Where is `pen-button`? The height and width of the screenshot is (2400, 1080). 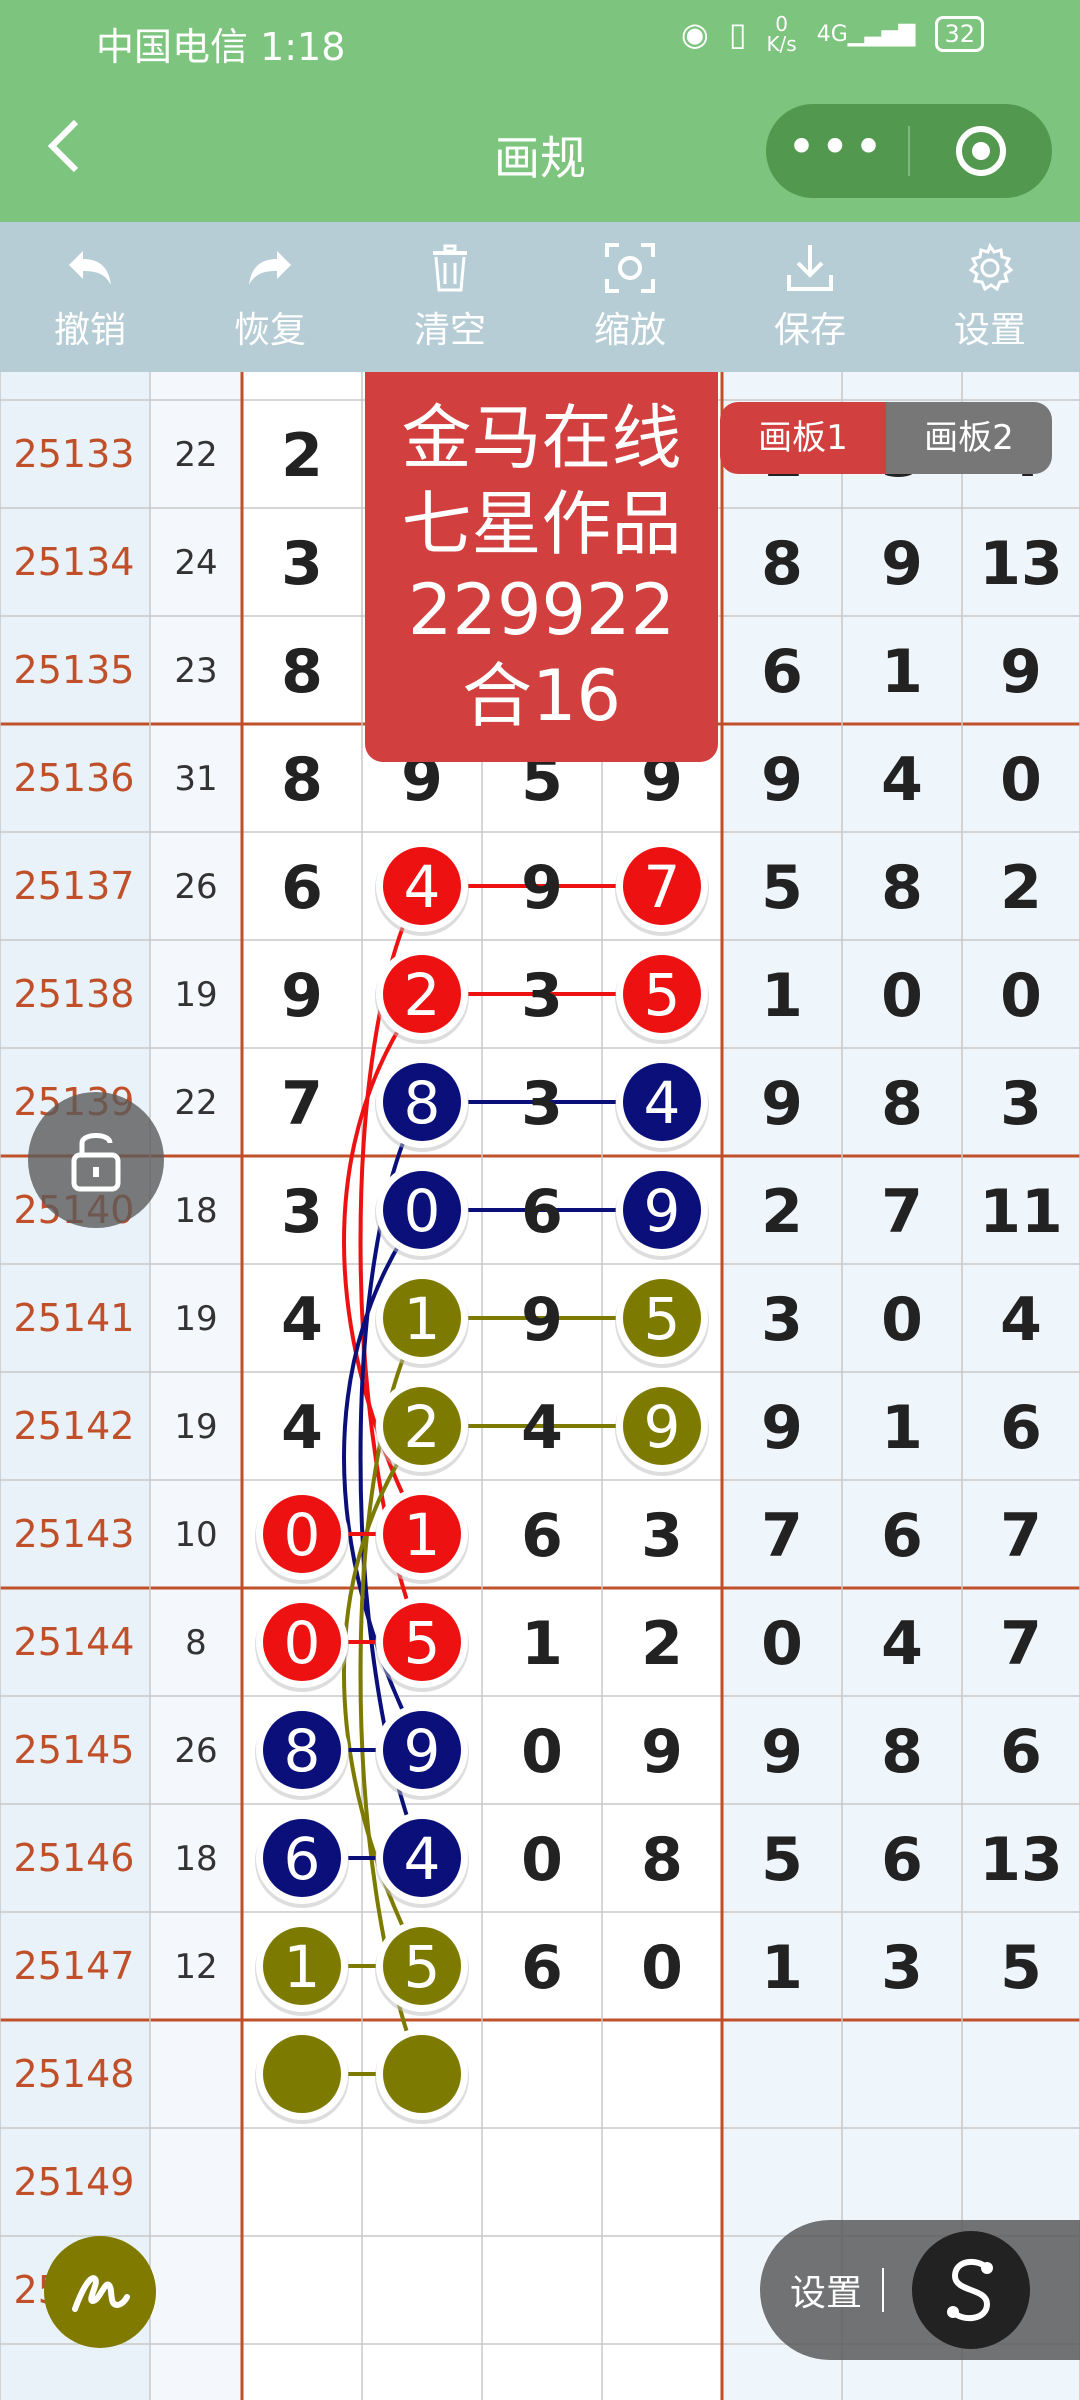
pen-button is located at coordinates (100, 2292).